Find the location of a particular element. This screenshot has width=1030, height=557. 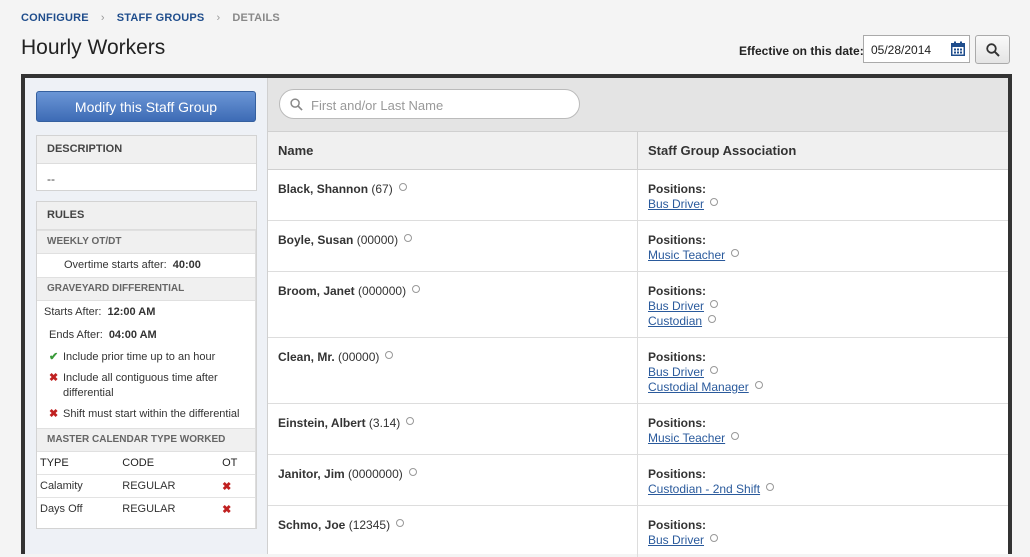

modify-staff-group-button: Modify this Staff Group is located at coordinates (146, 106).